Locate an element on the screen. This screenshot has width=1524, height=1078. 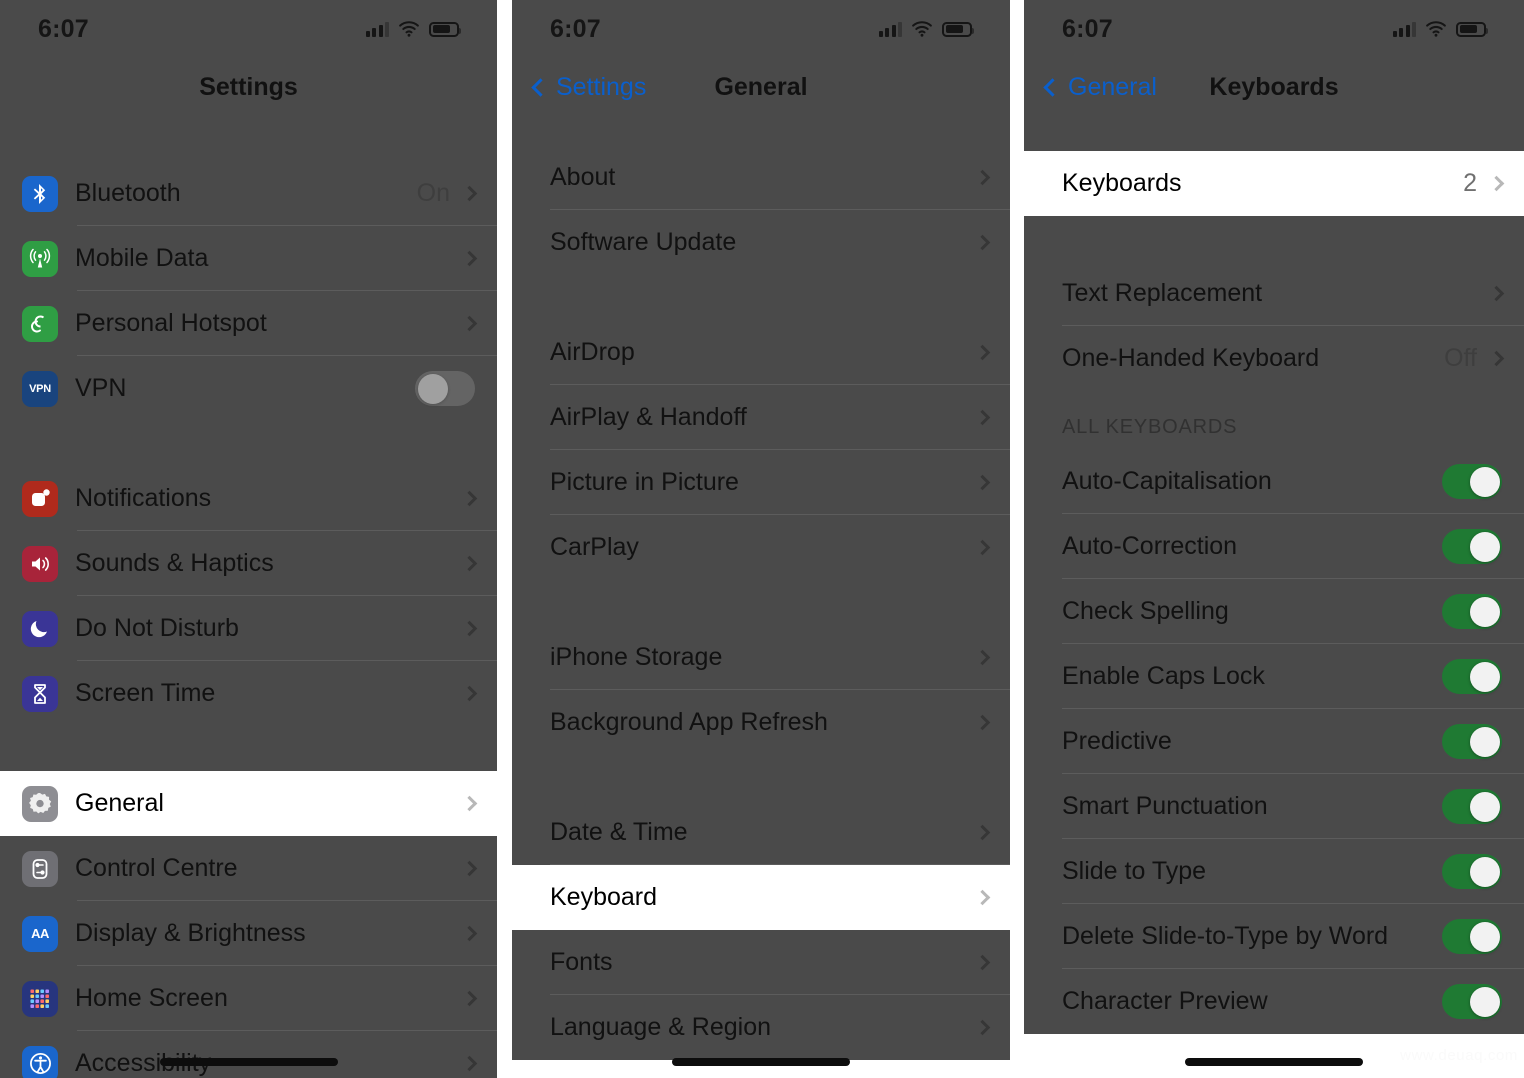
list-item: Notifications is located at coordinates (248, 498).